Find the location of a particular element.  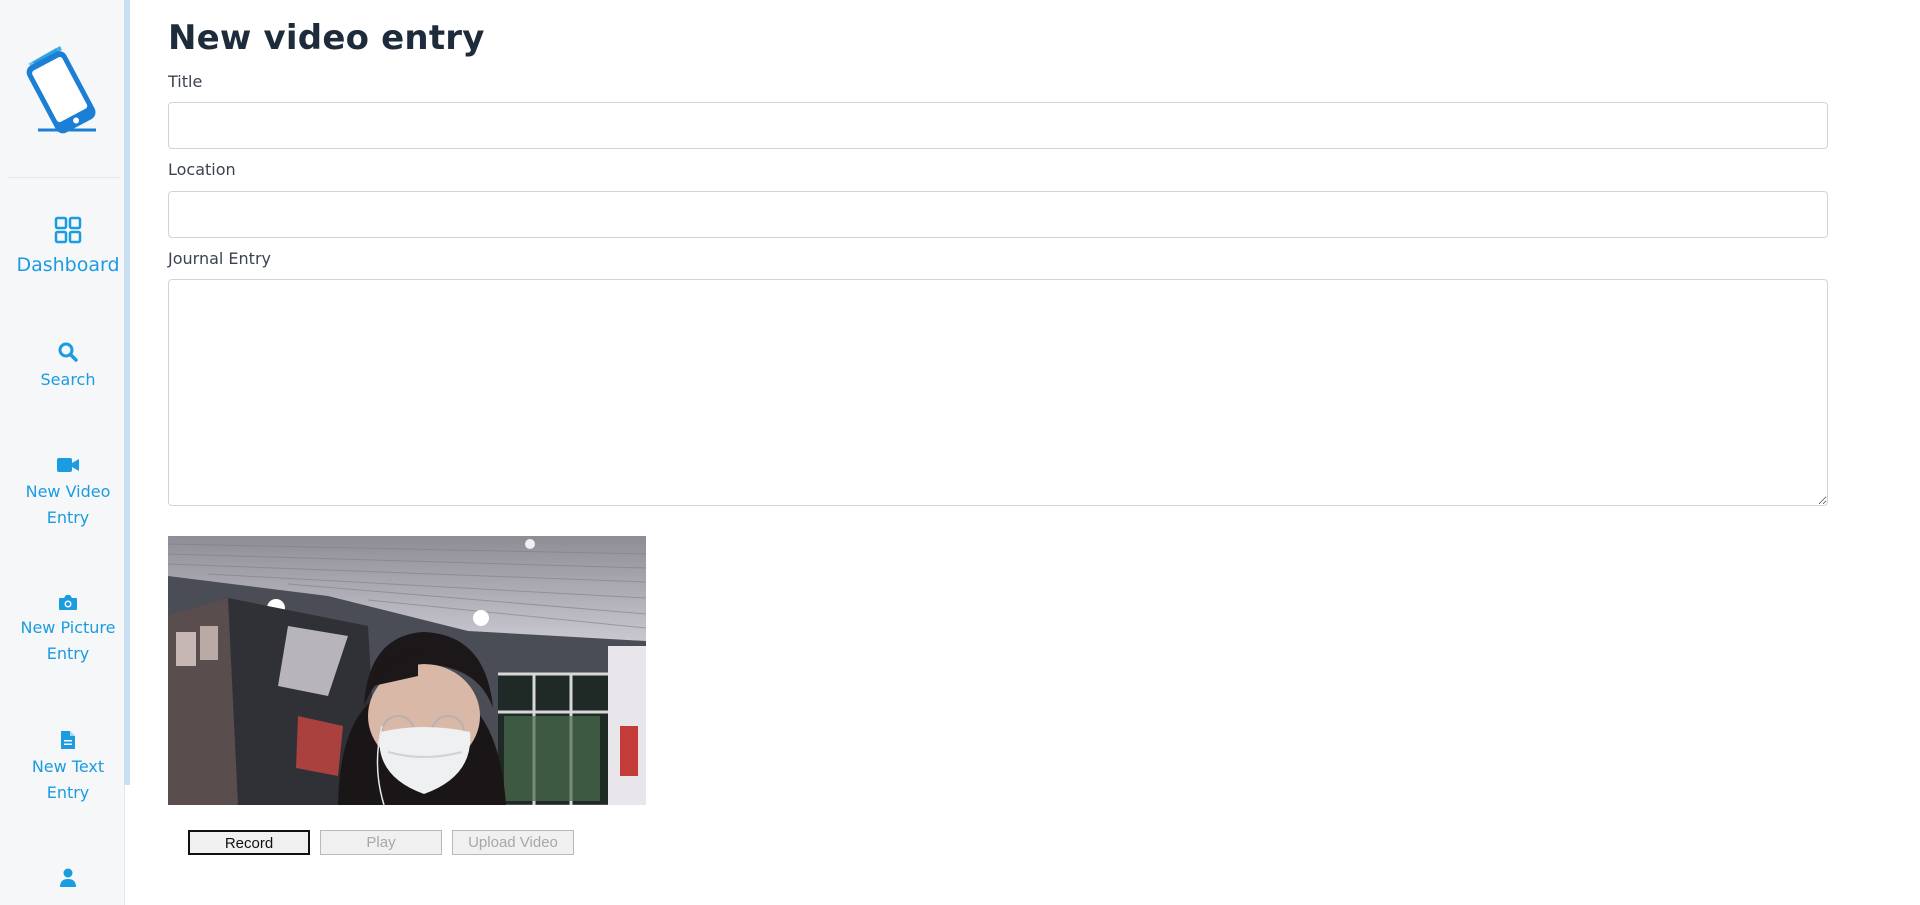

title-label: Title is located at coordinates (185, 81).